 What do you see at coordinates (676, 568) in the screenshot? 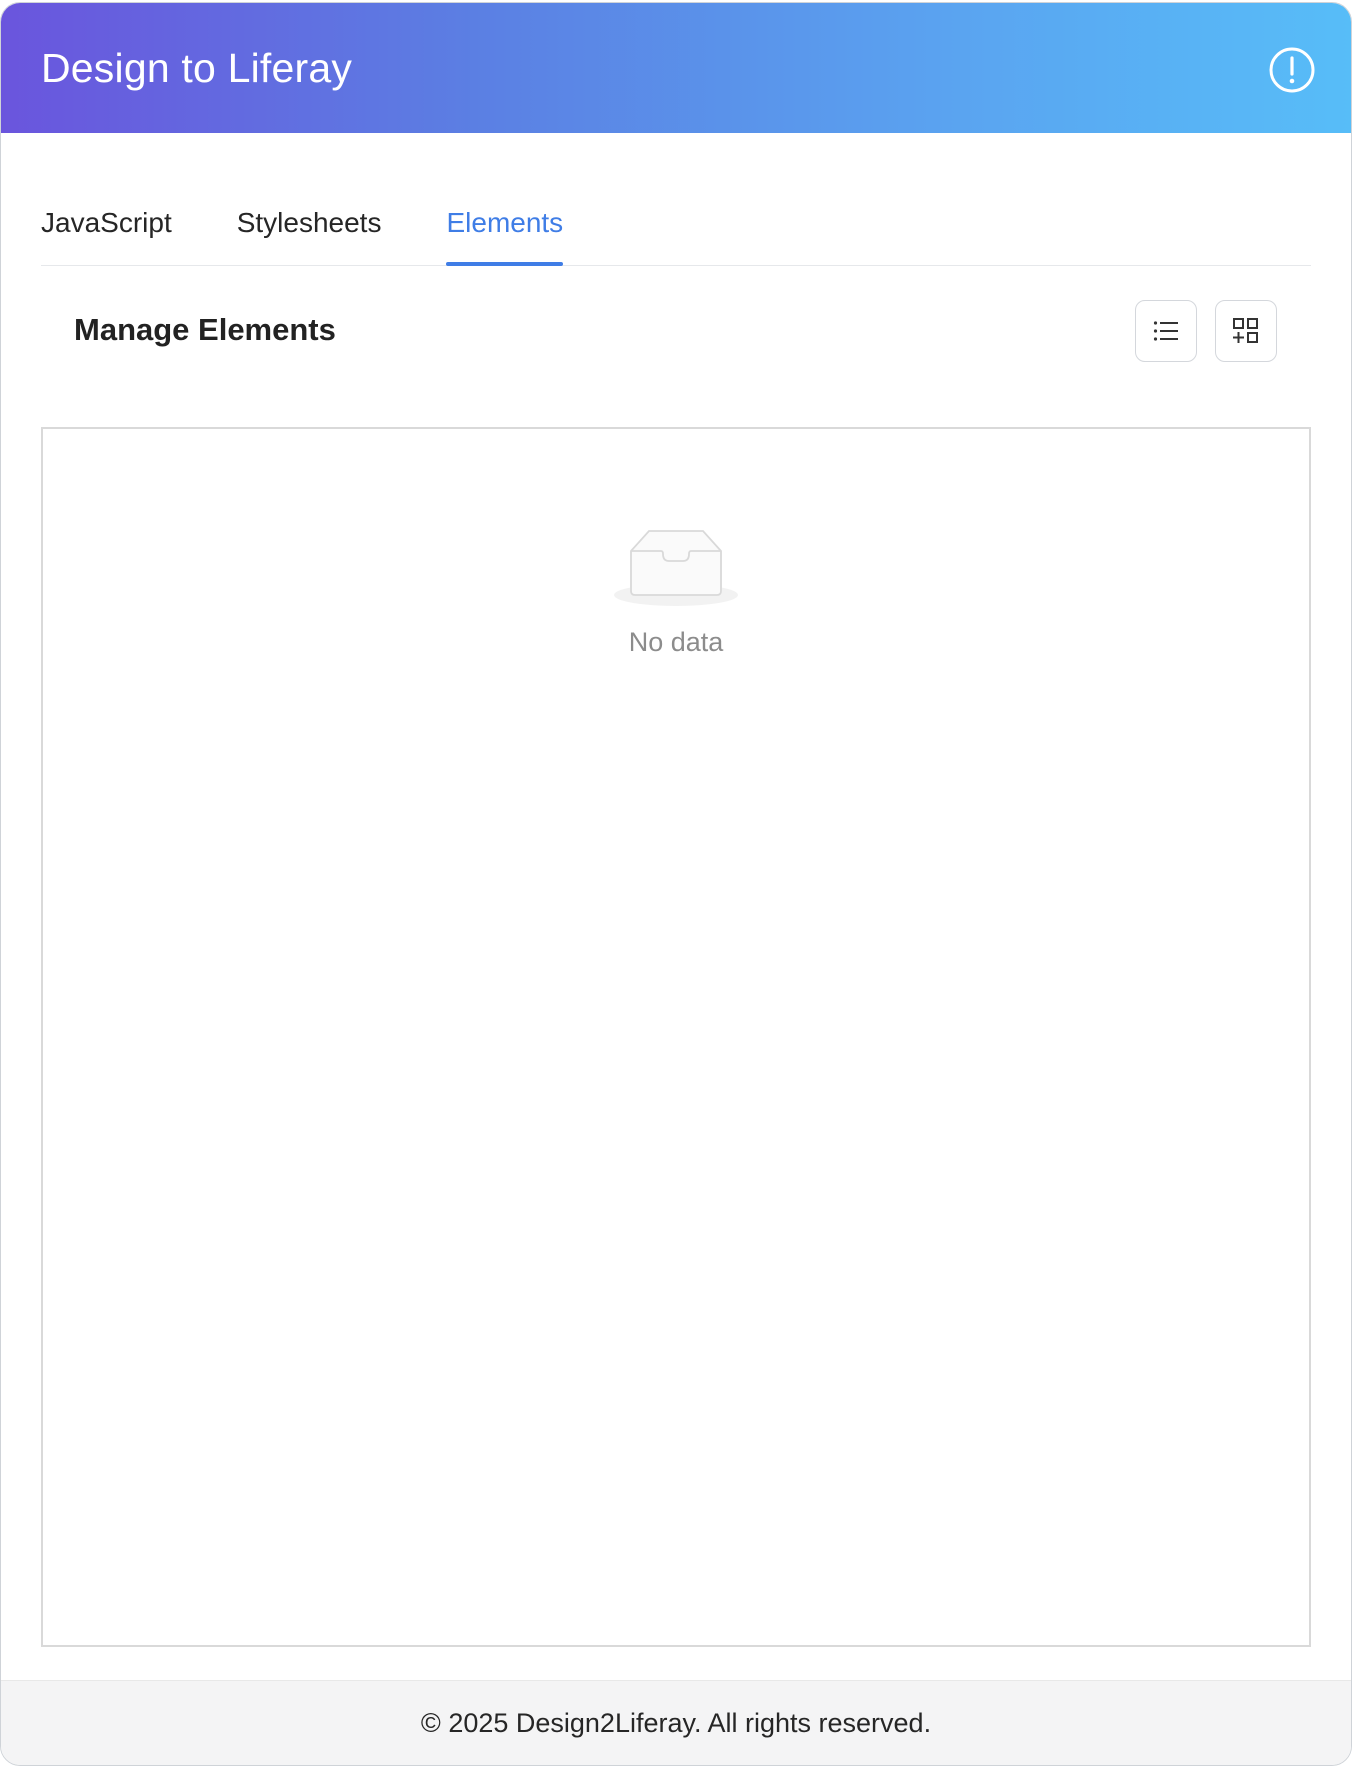
I see `empty-inbox-icon` at bounding box center [676, 568].